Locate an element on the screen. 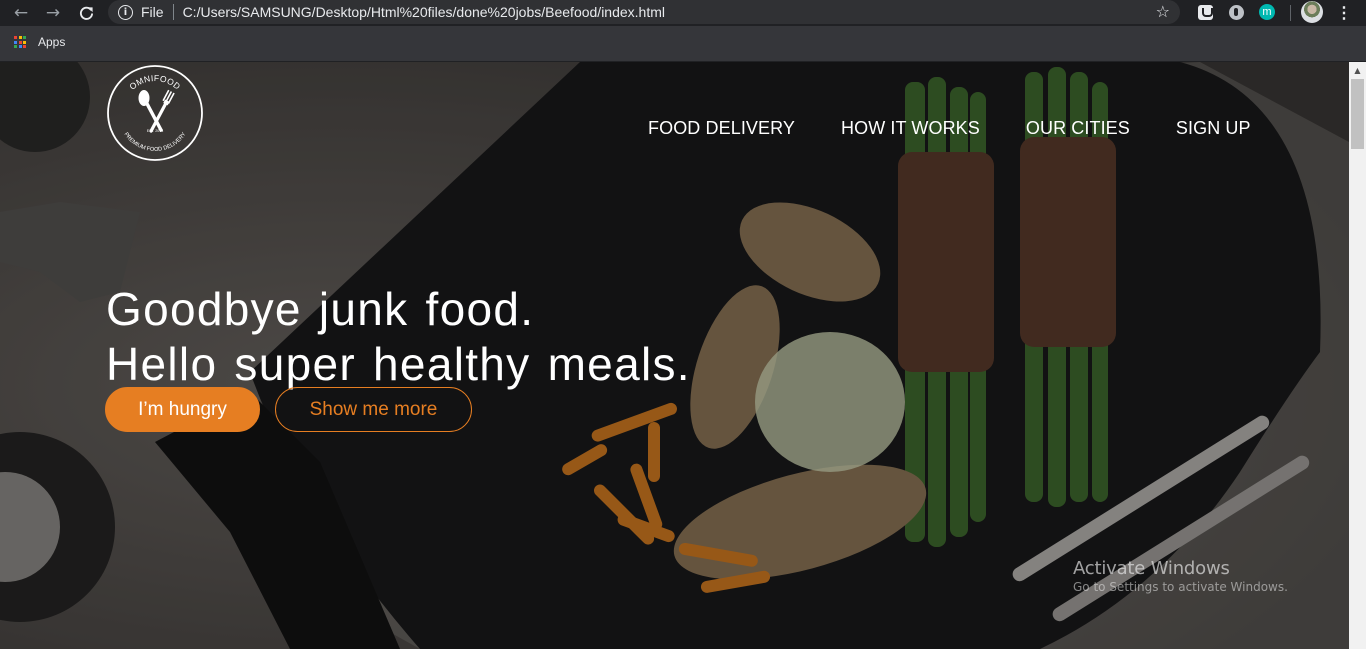 This screenshot has width=1366, height=649. nav-item-our-cities: OUR CITIES is located at coordinates (1078, 128).